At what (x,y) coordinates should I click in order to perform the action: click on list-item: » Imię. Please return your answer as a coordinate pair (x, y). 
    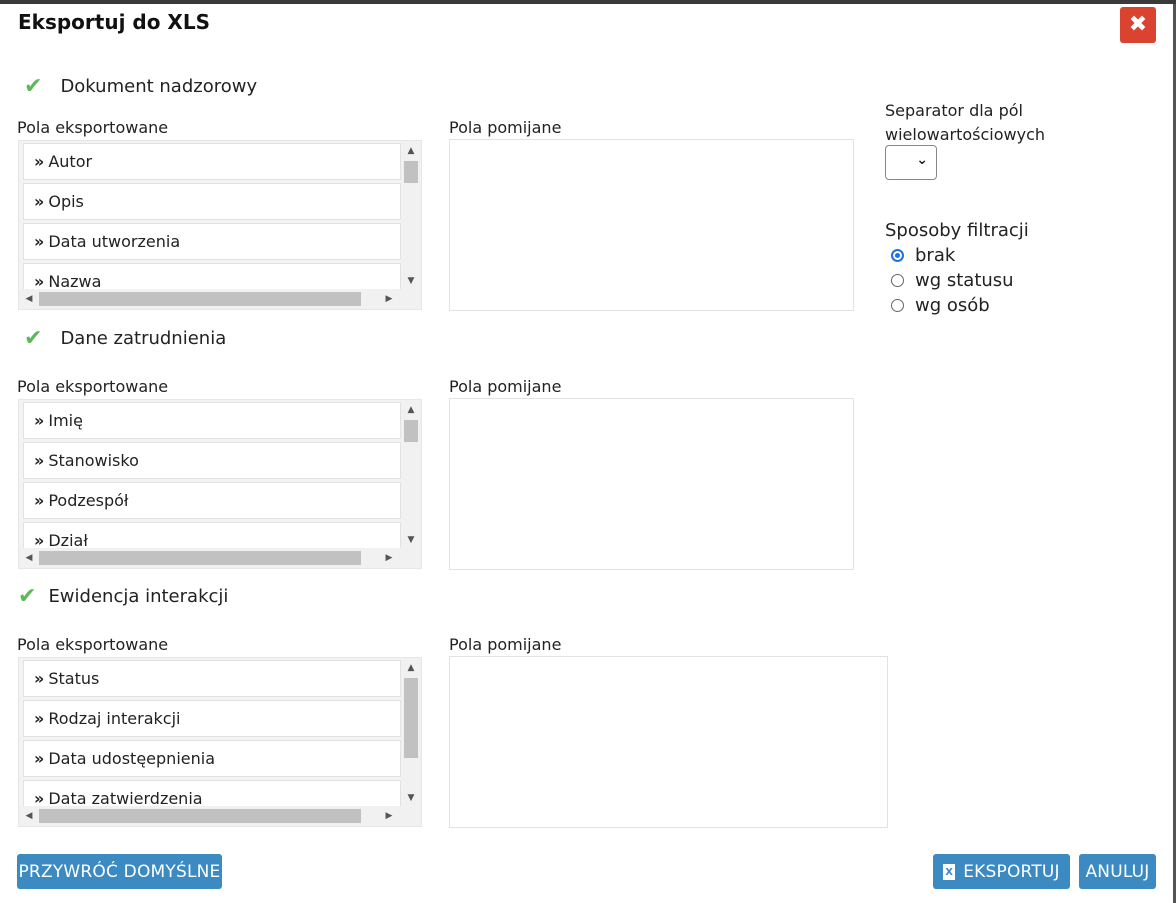
    Looking at the image, I should click on (212, 420).